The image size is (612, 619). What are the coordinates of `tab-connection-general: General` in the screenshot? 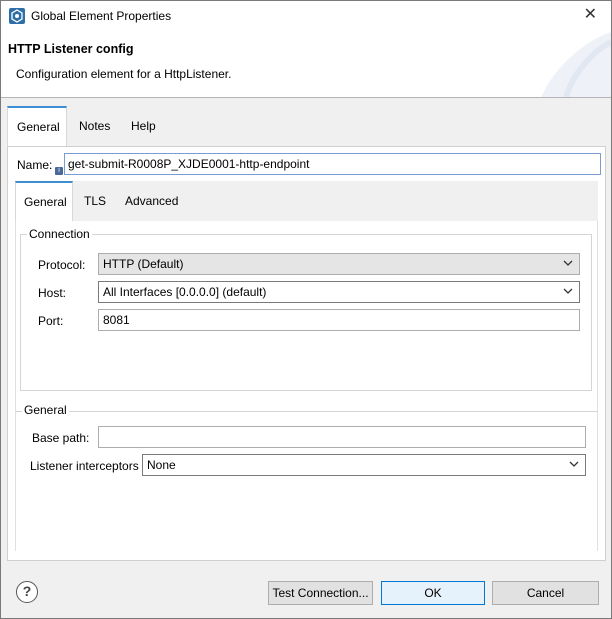 It's located at (44, 201).